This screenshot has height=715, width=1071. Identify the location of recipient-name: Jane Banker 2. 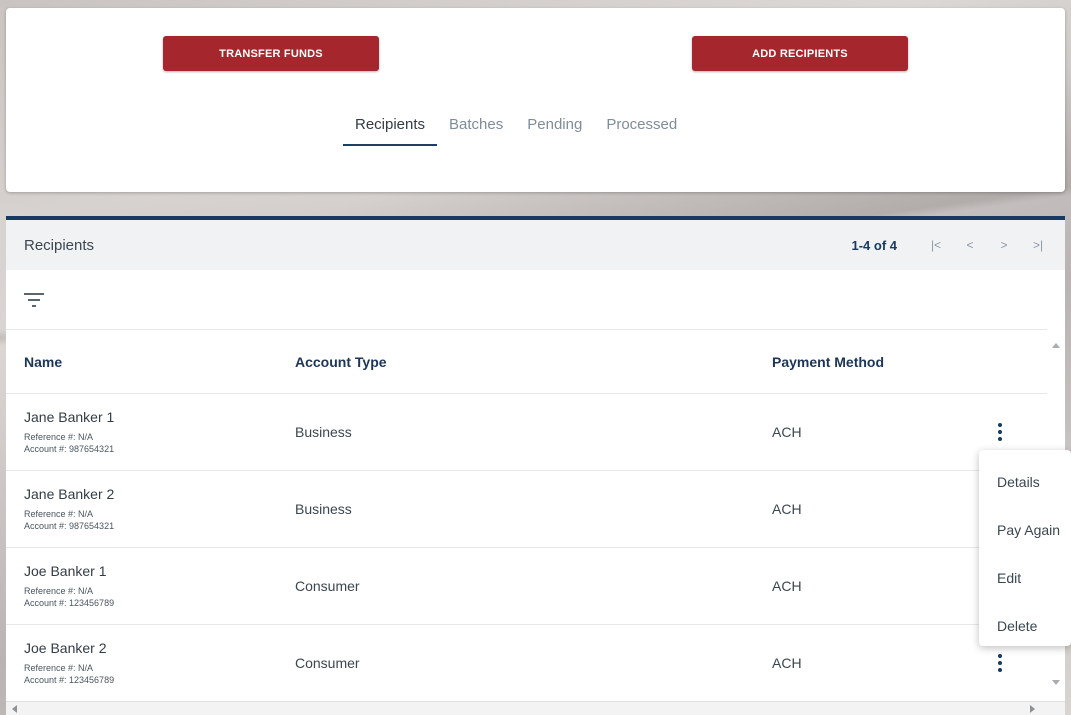
(159, 494).